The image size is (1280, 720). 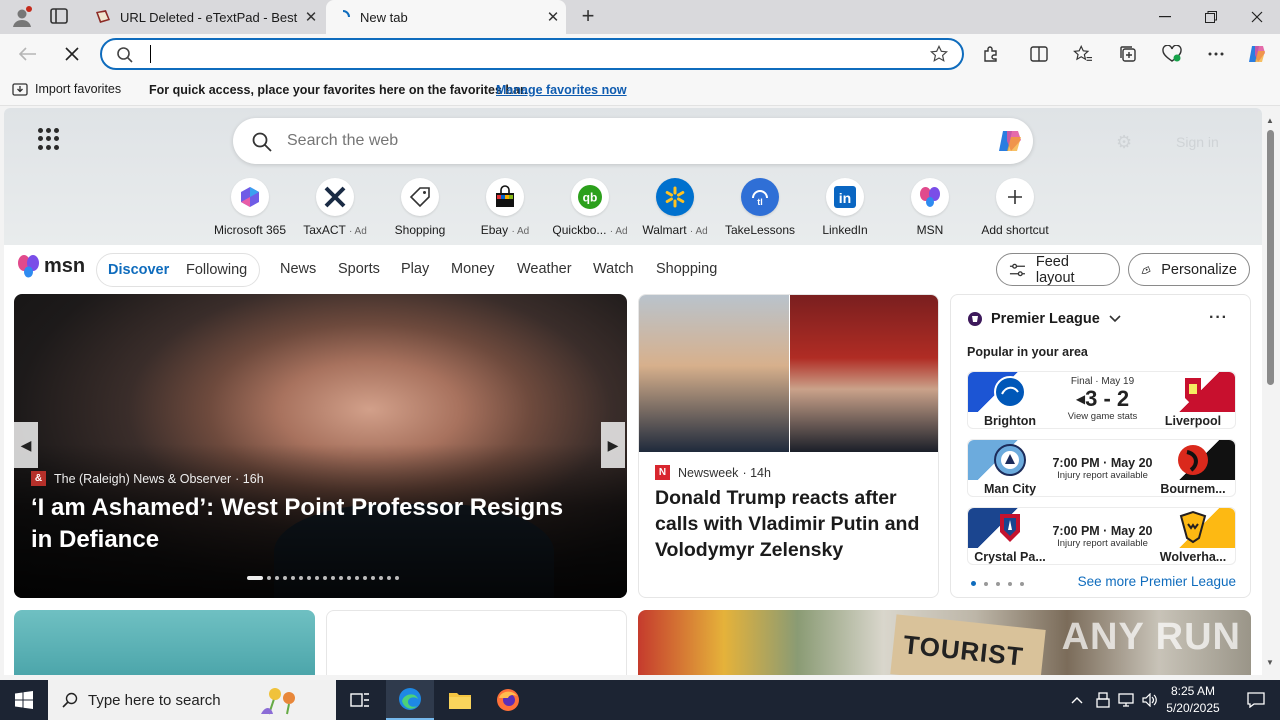 What do you see at coordinates (28, 54) in the screenshot?
I see `back-arrow-icon` at bounding box center [28, 54].